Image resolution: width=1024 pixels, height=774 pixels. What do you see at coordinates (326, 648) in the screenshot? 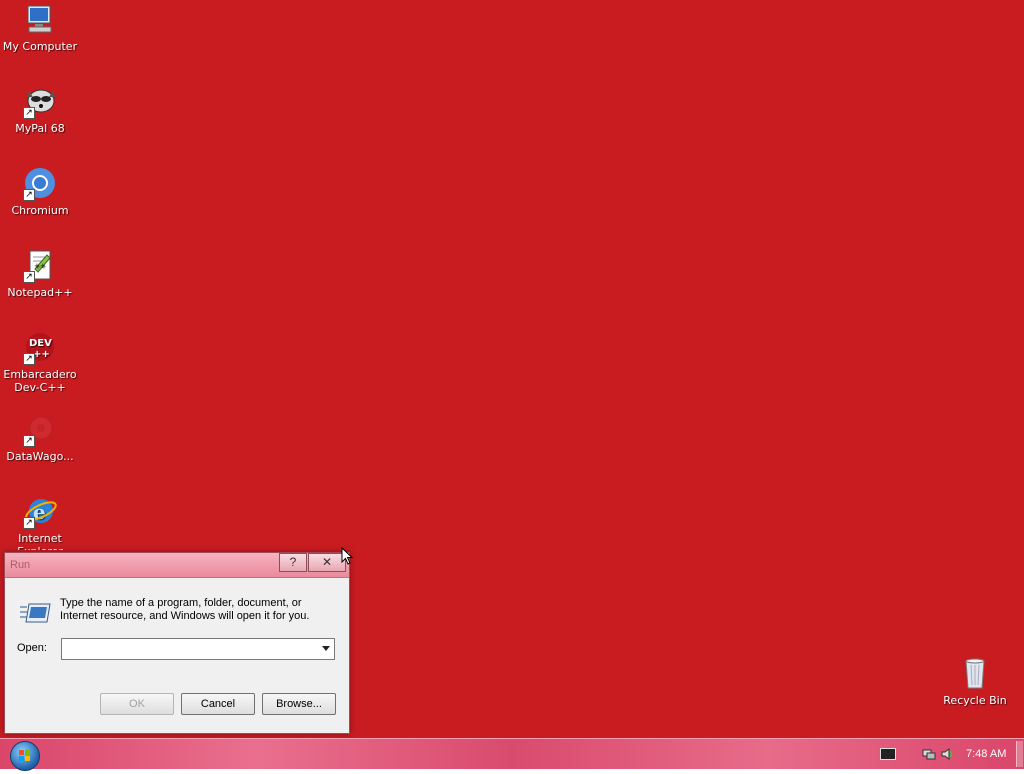
I see `dropdown-arrow-icon` at bounding box center [326, 648].